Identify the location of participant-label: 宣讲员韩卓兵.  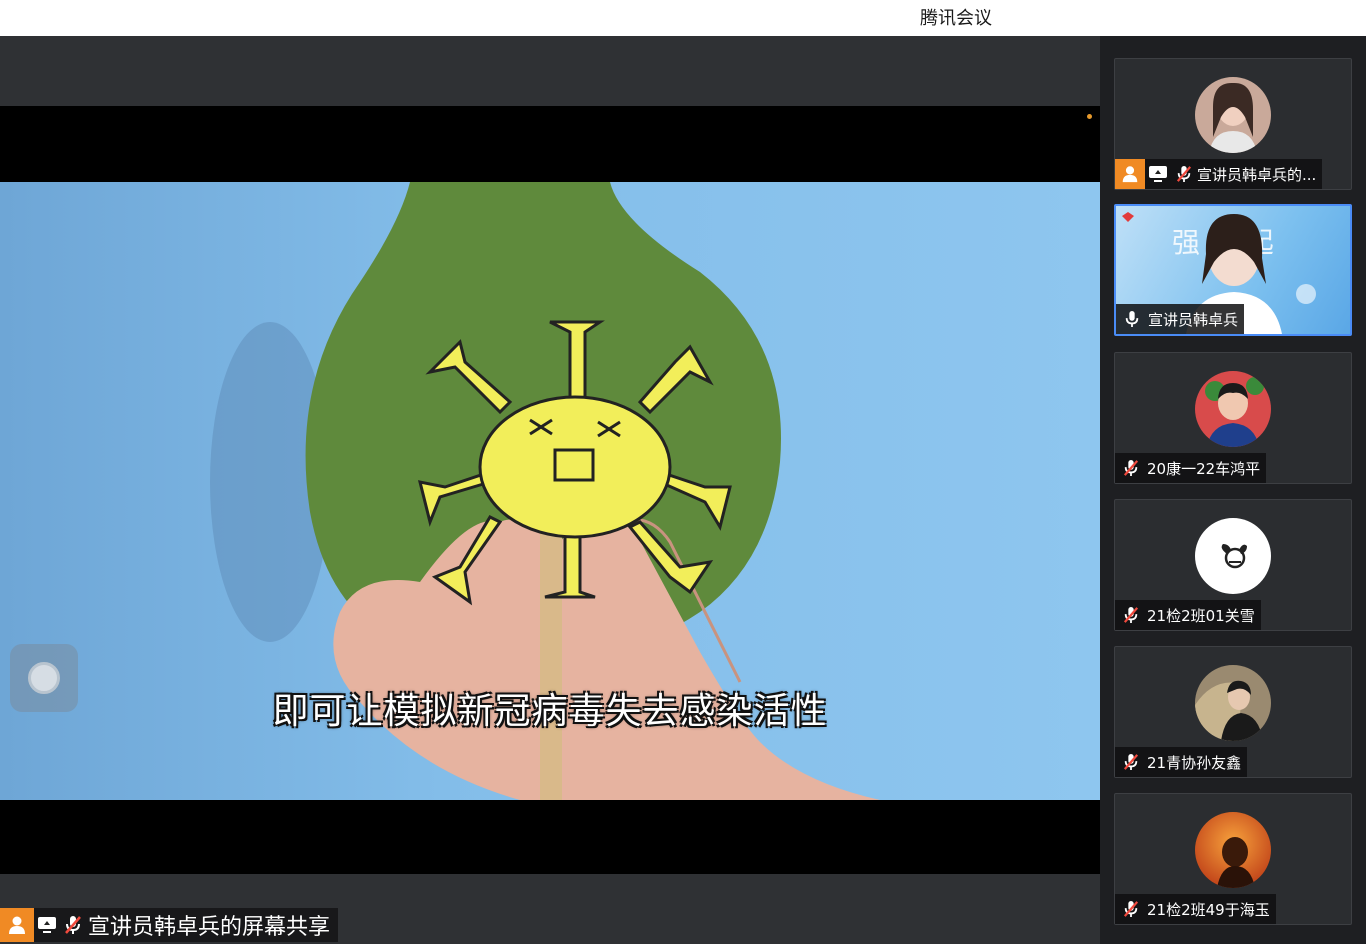
(1180, 319).